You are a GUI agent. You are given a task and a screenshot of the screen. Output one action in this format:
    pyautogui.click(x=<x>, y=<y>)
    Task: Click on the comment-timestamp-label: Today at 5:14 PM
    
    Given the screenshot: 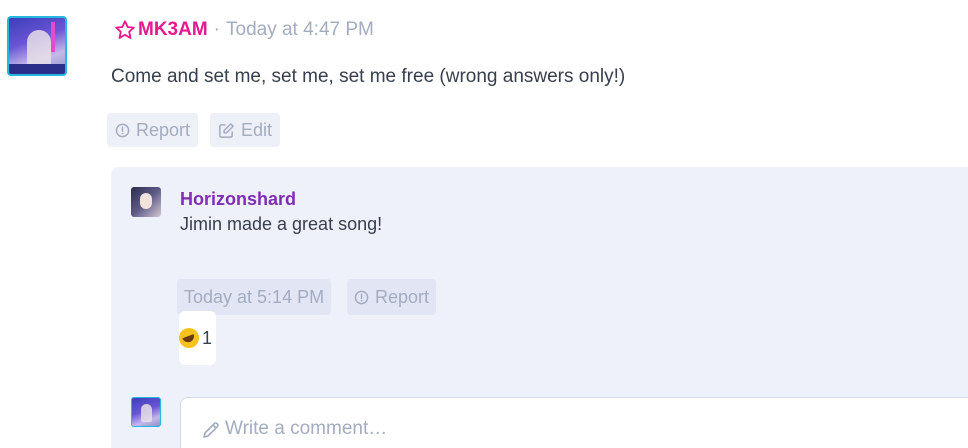 What is the action you would take?
    pyautogui.click(x=254, y=296)
    